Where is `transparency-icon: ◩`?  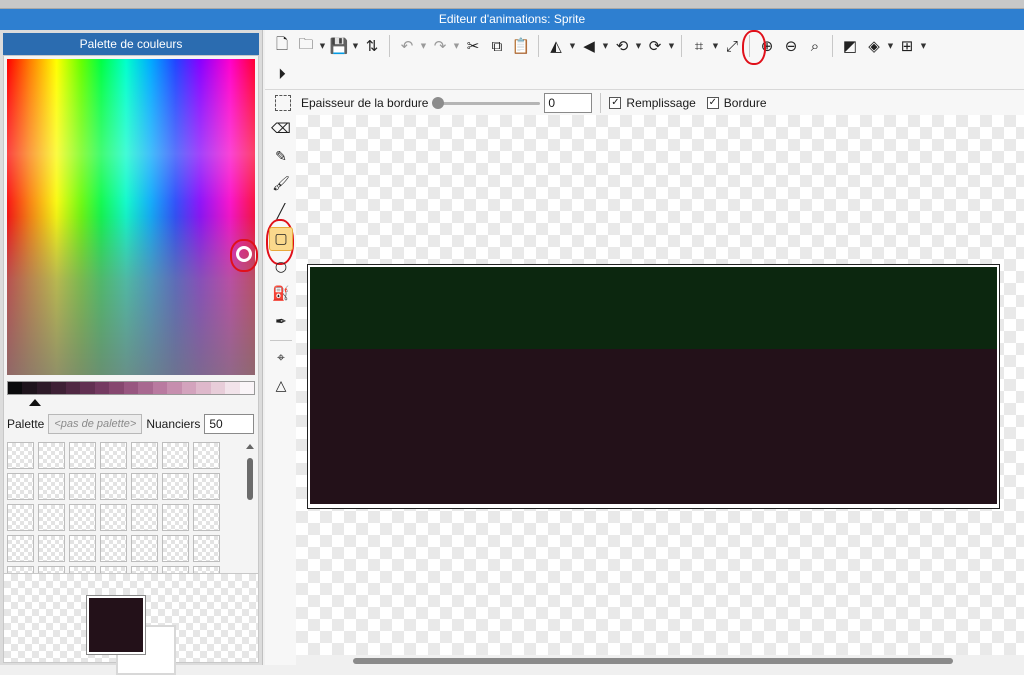
transparency-icon: ◩ is located at coordinates (850, 46).